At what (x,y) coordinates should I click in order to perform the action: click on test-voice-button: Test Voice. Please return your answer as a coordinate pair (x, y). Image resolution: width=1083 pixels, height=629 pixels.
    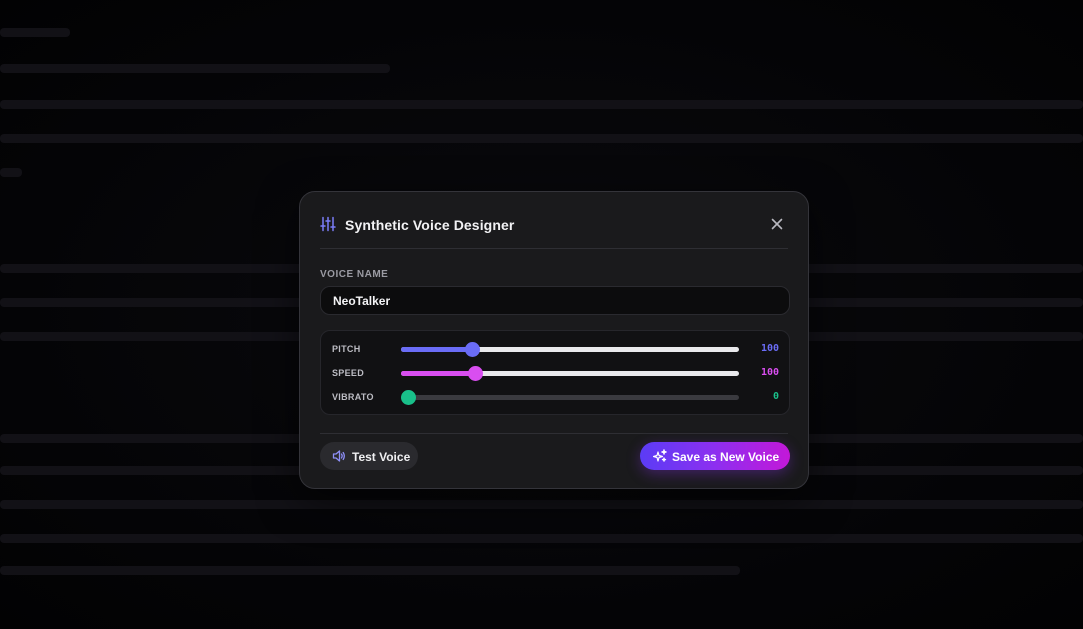
    Looking at the image, I should click on (369, 456).